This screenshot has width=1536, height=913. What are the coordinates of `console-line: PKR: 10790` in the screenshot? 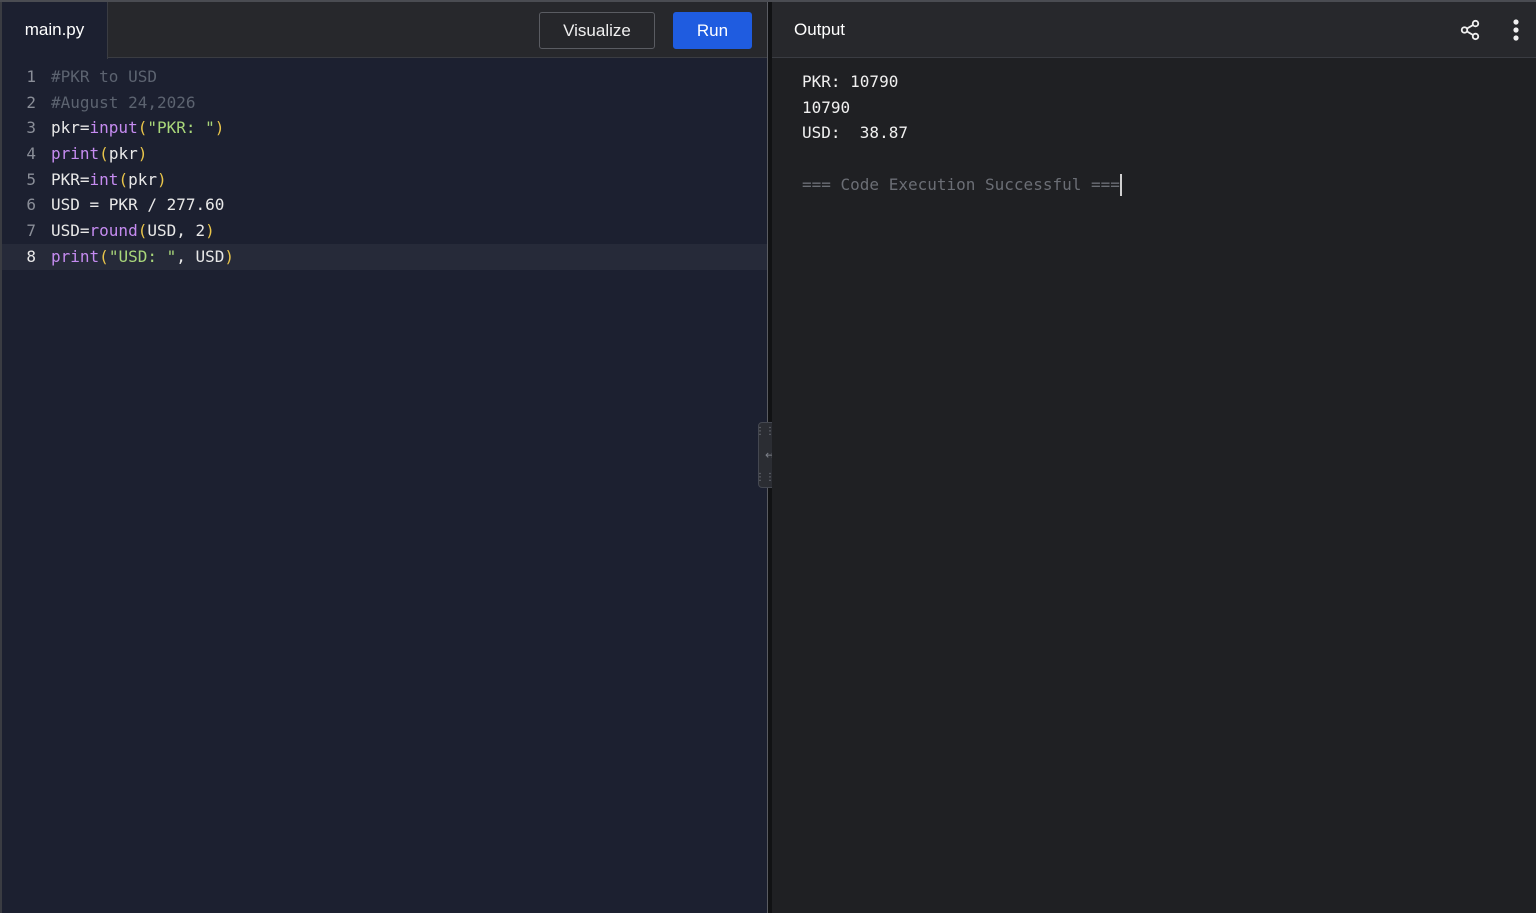 It's located at (850, 81).